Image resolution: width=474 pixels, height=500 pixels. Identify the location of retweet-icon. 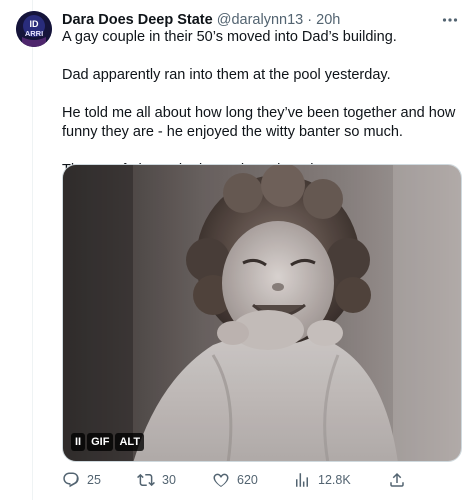
(146, 480).